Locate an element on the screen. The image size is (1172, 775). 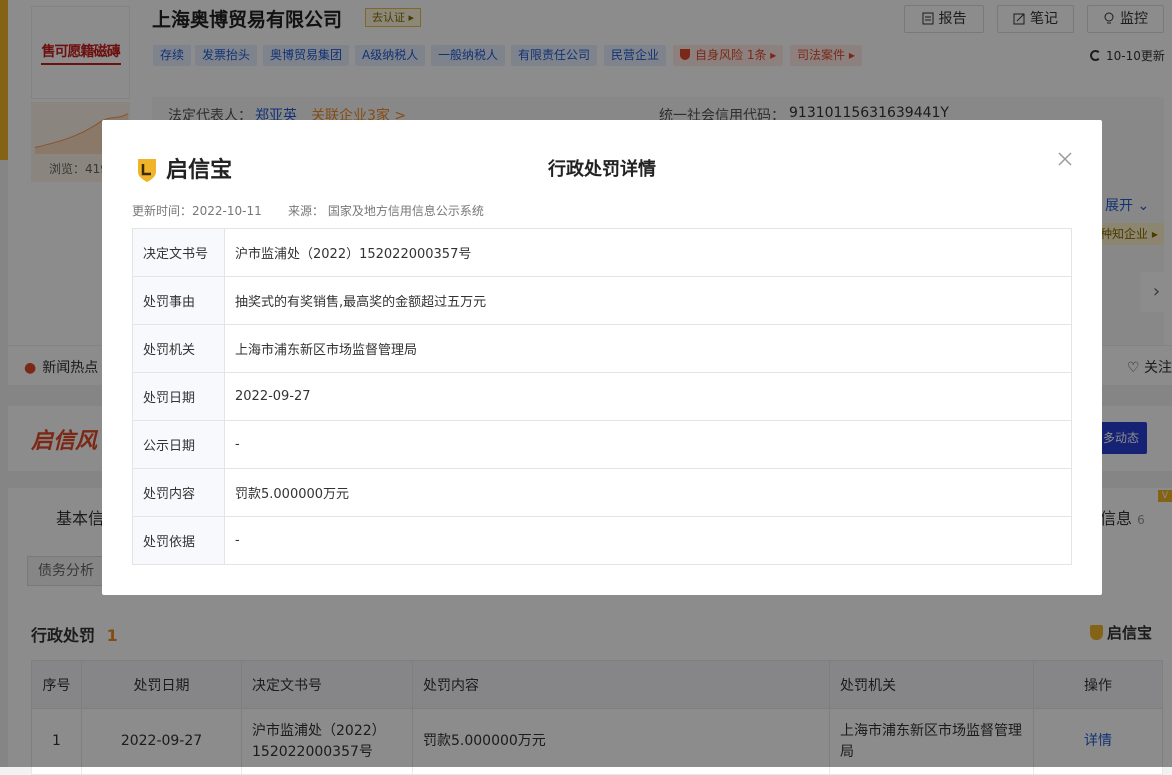
detail-label: 处罚机关 is located at coordinates (178, 348).